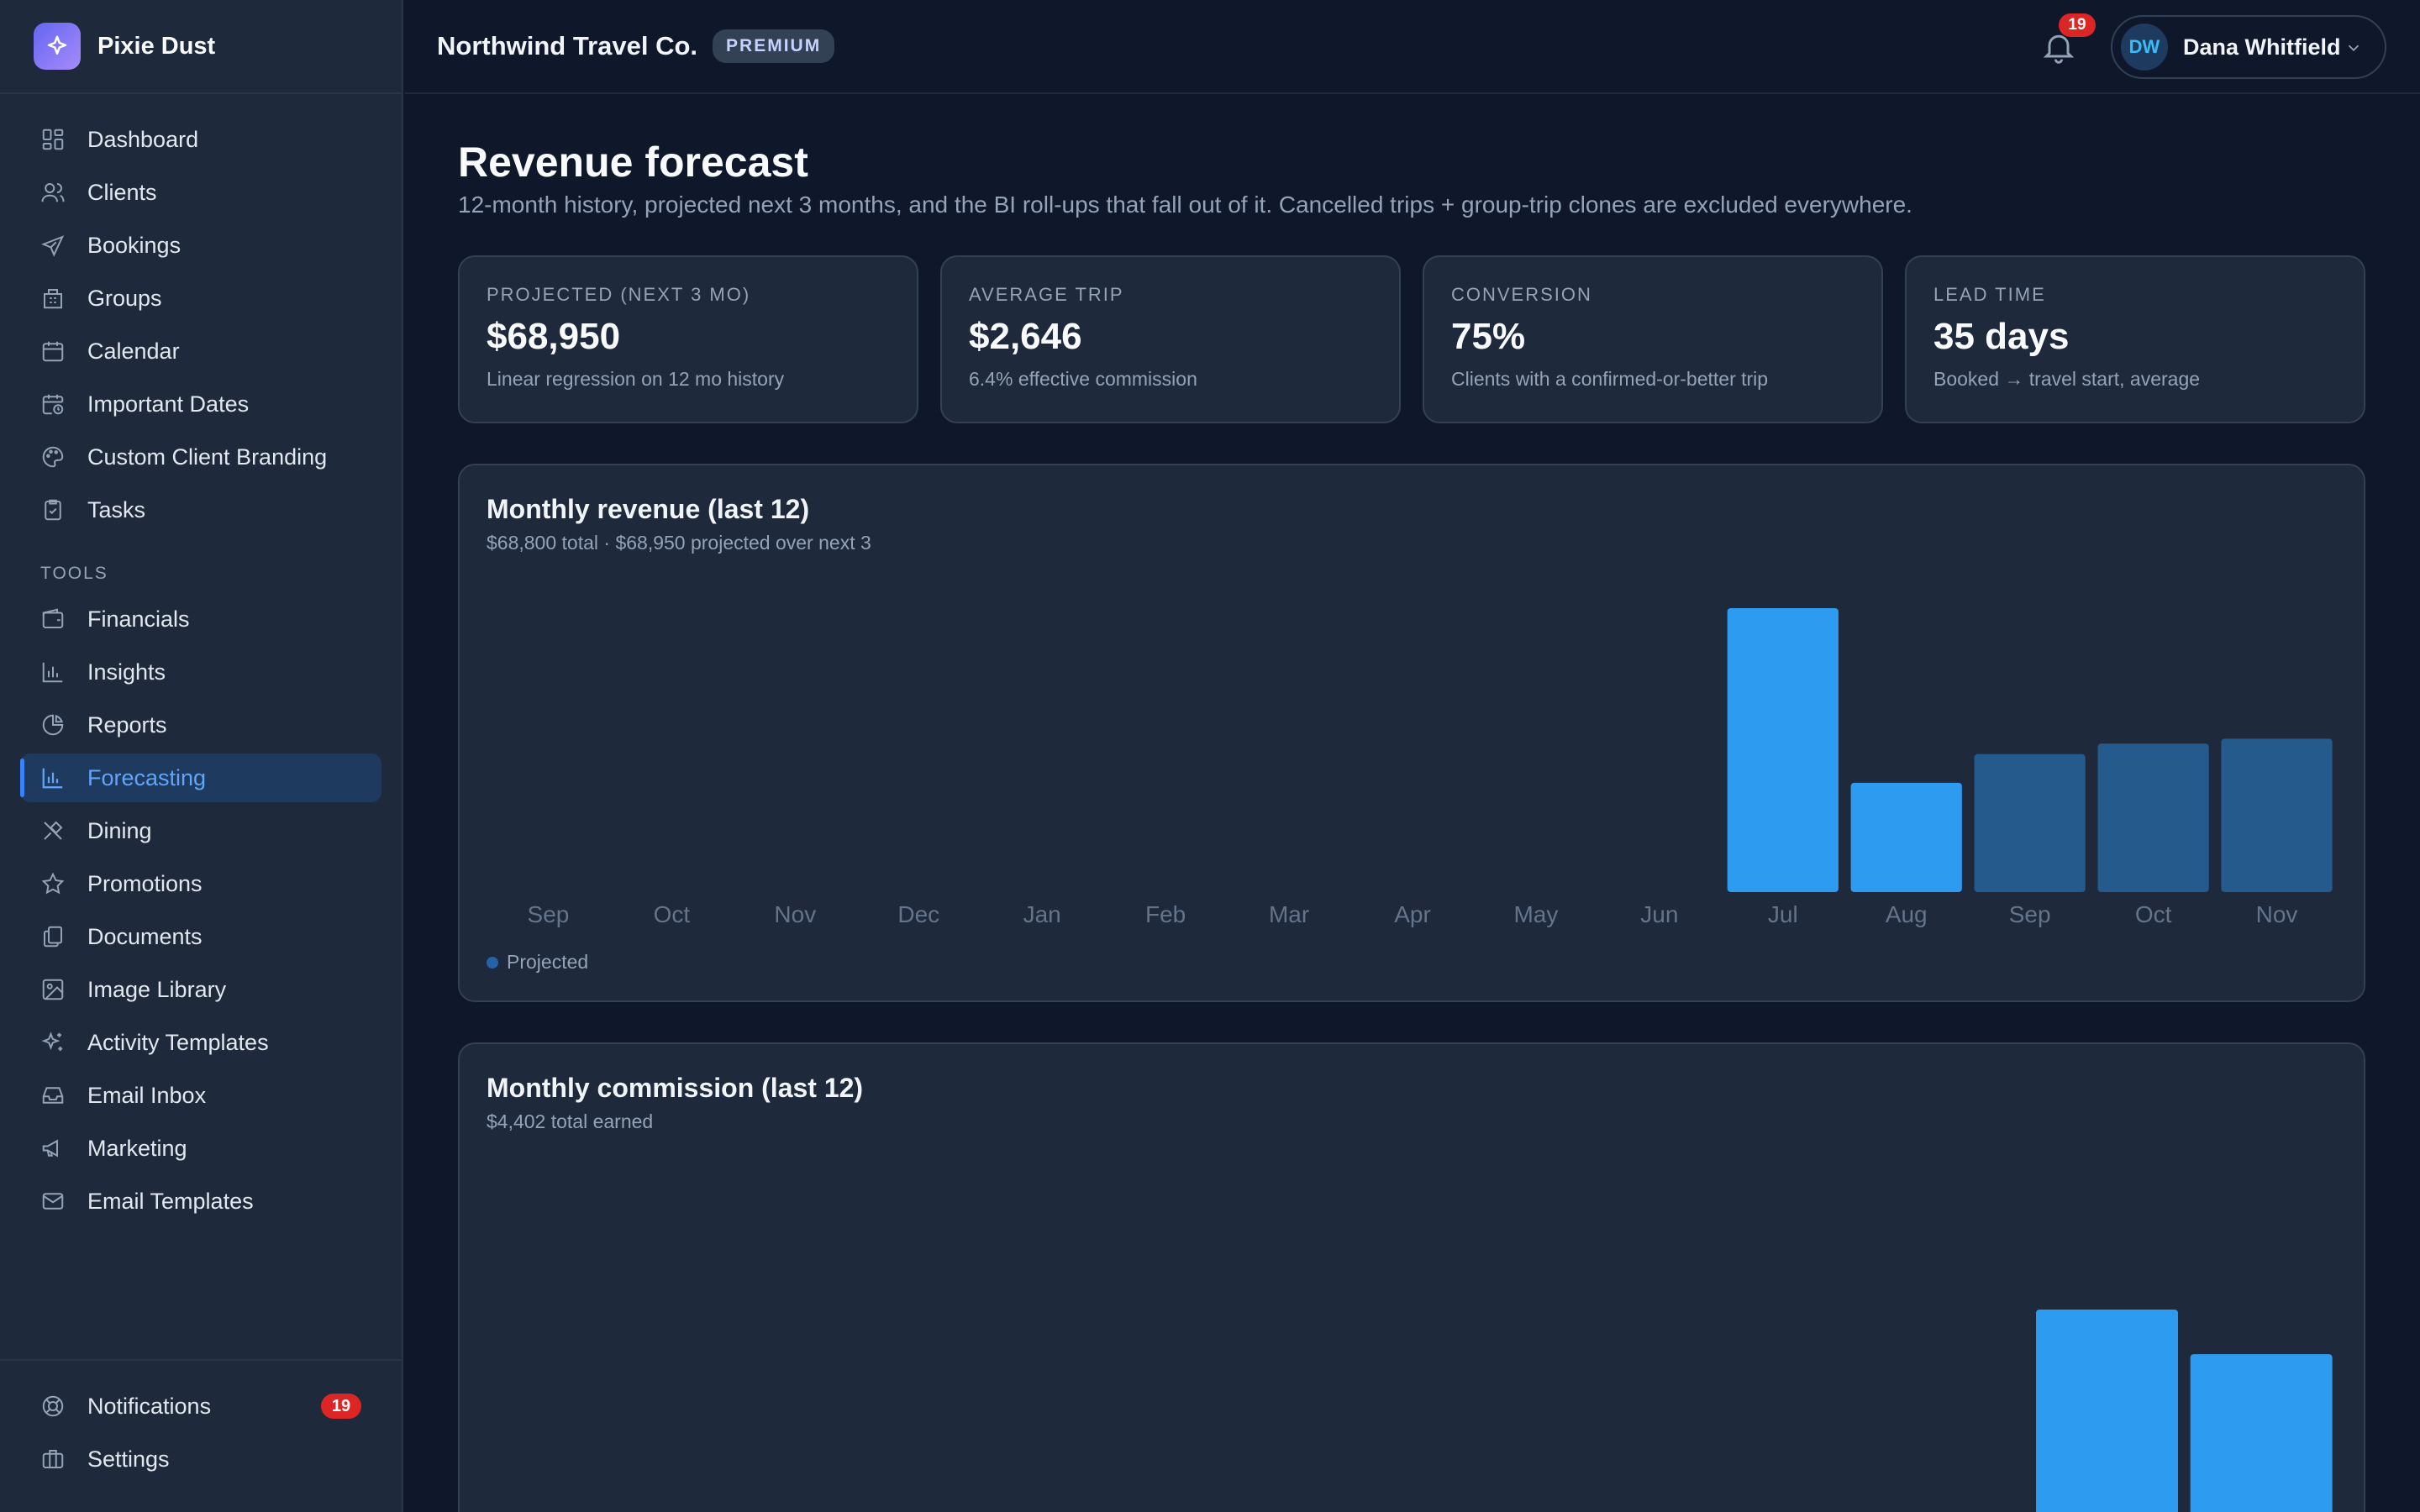  I want to click on nav-item-promotions: Promotions, so click(200, 883).